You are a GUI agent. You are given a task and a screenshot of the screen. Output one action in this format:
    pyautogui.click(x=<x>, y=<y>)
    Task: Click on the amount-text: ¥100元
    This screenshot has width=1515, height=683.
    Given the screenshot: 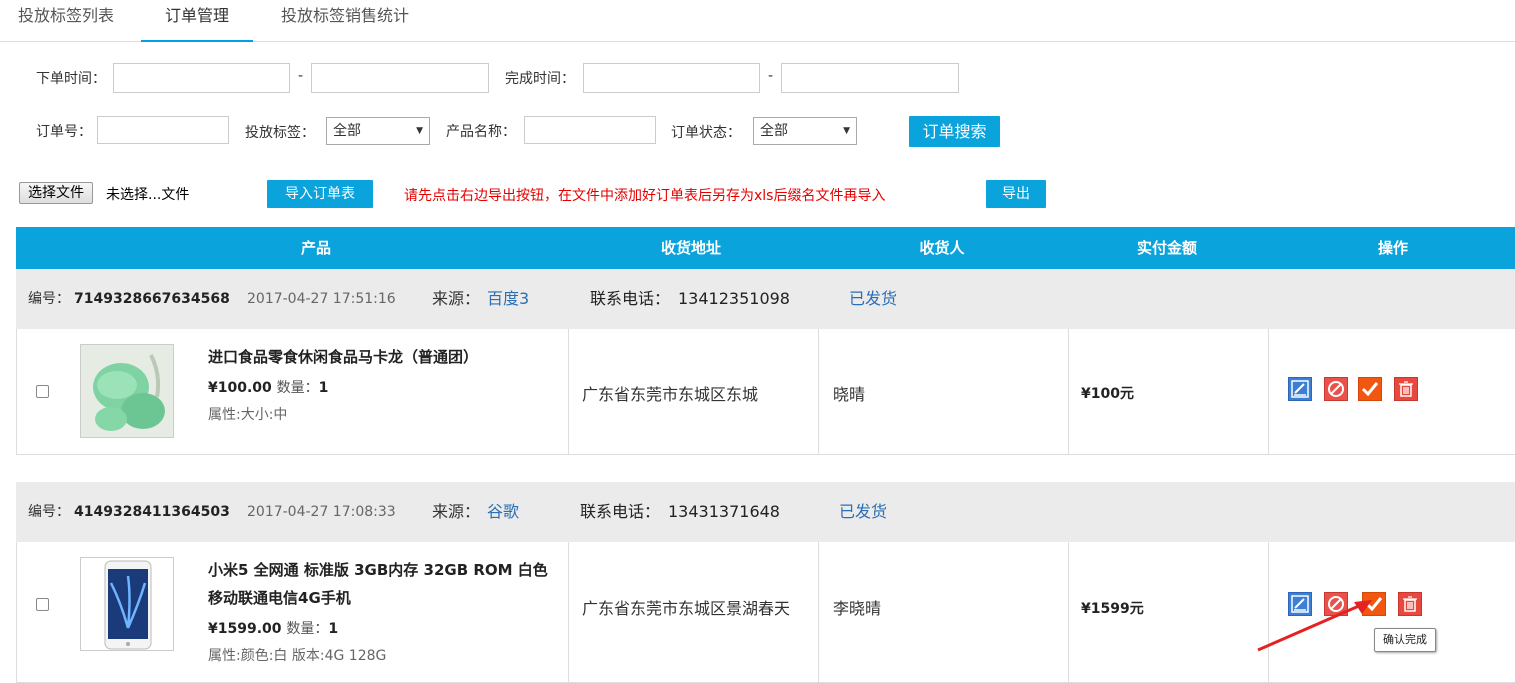 What is the action you would take?
    pyautogui.click(x=1107, y=394)
    